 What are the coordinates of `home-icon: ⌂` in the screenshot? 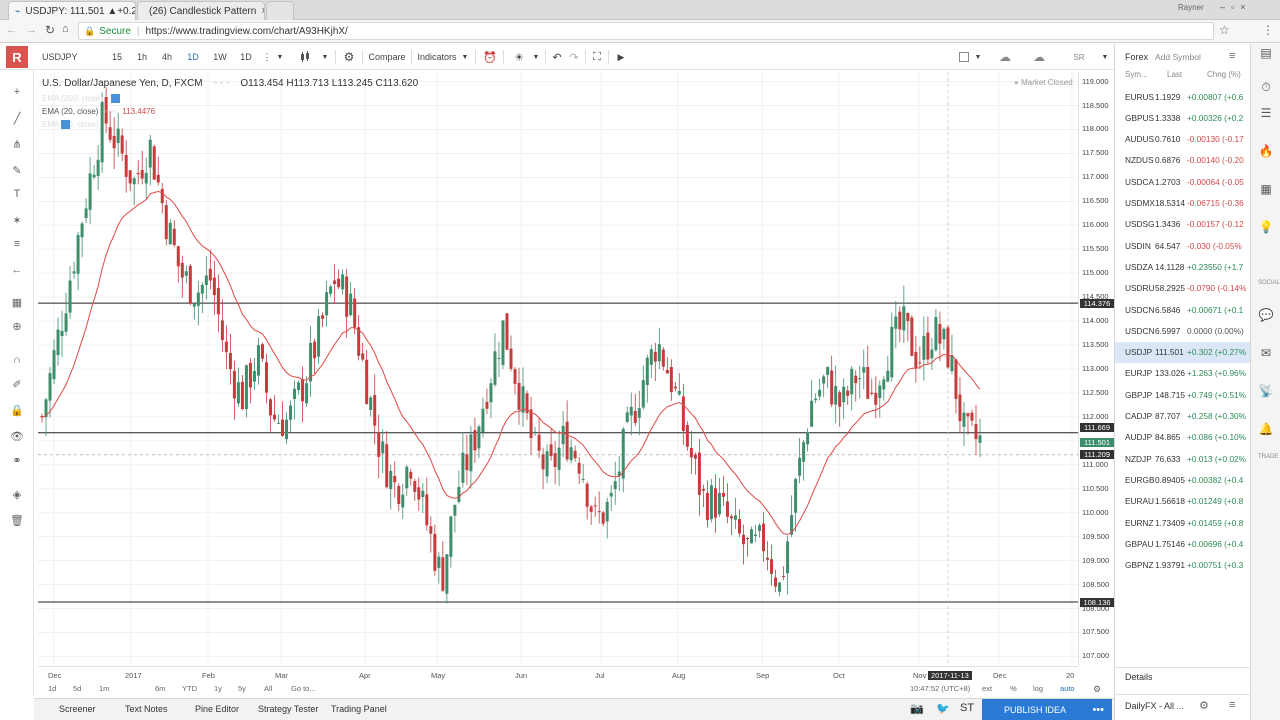 It's located at (65, 29).